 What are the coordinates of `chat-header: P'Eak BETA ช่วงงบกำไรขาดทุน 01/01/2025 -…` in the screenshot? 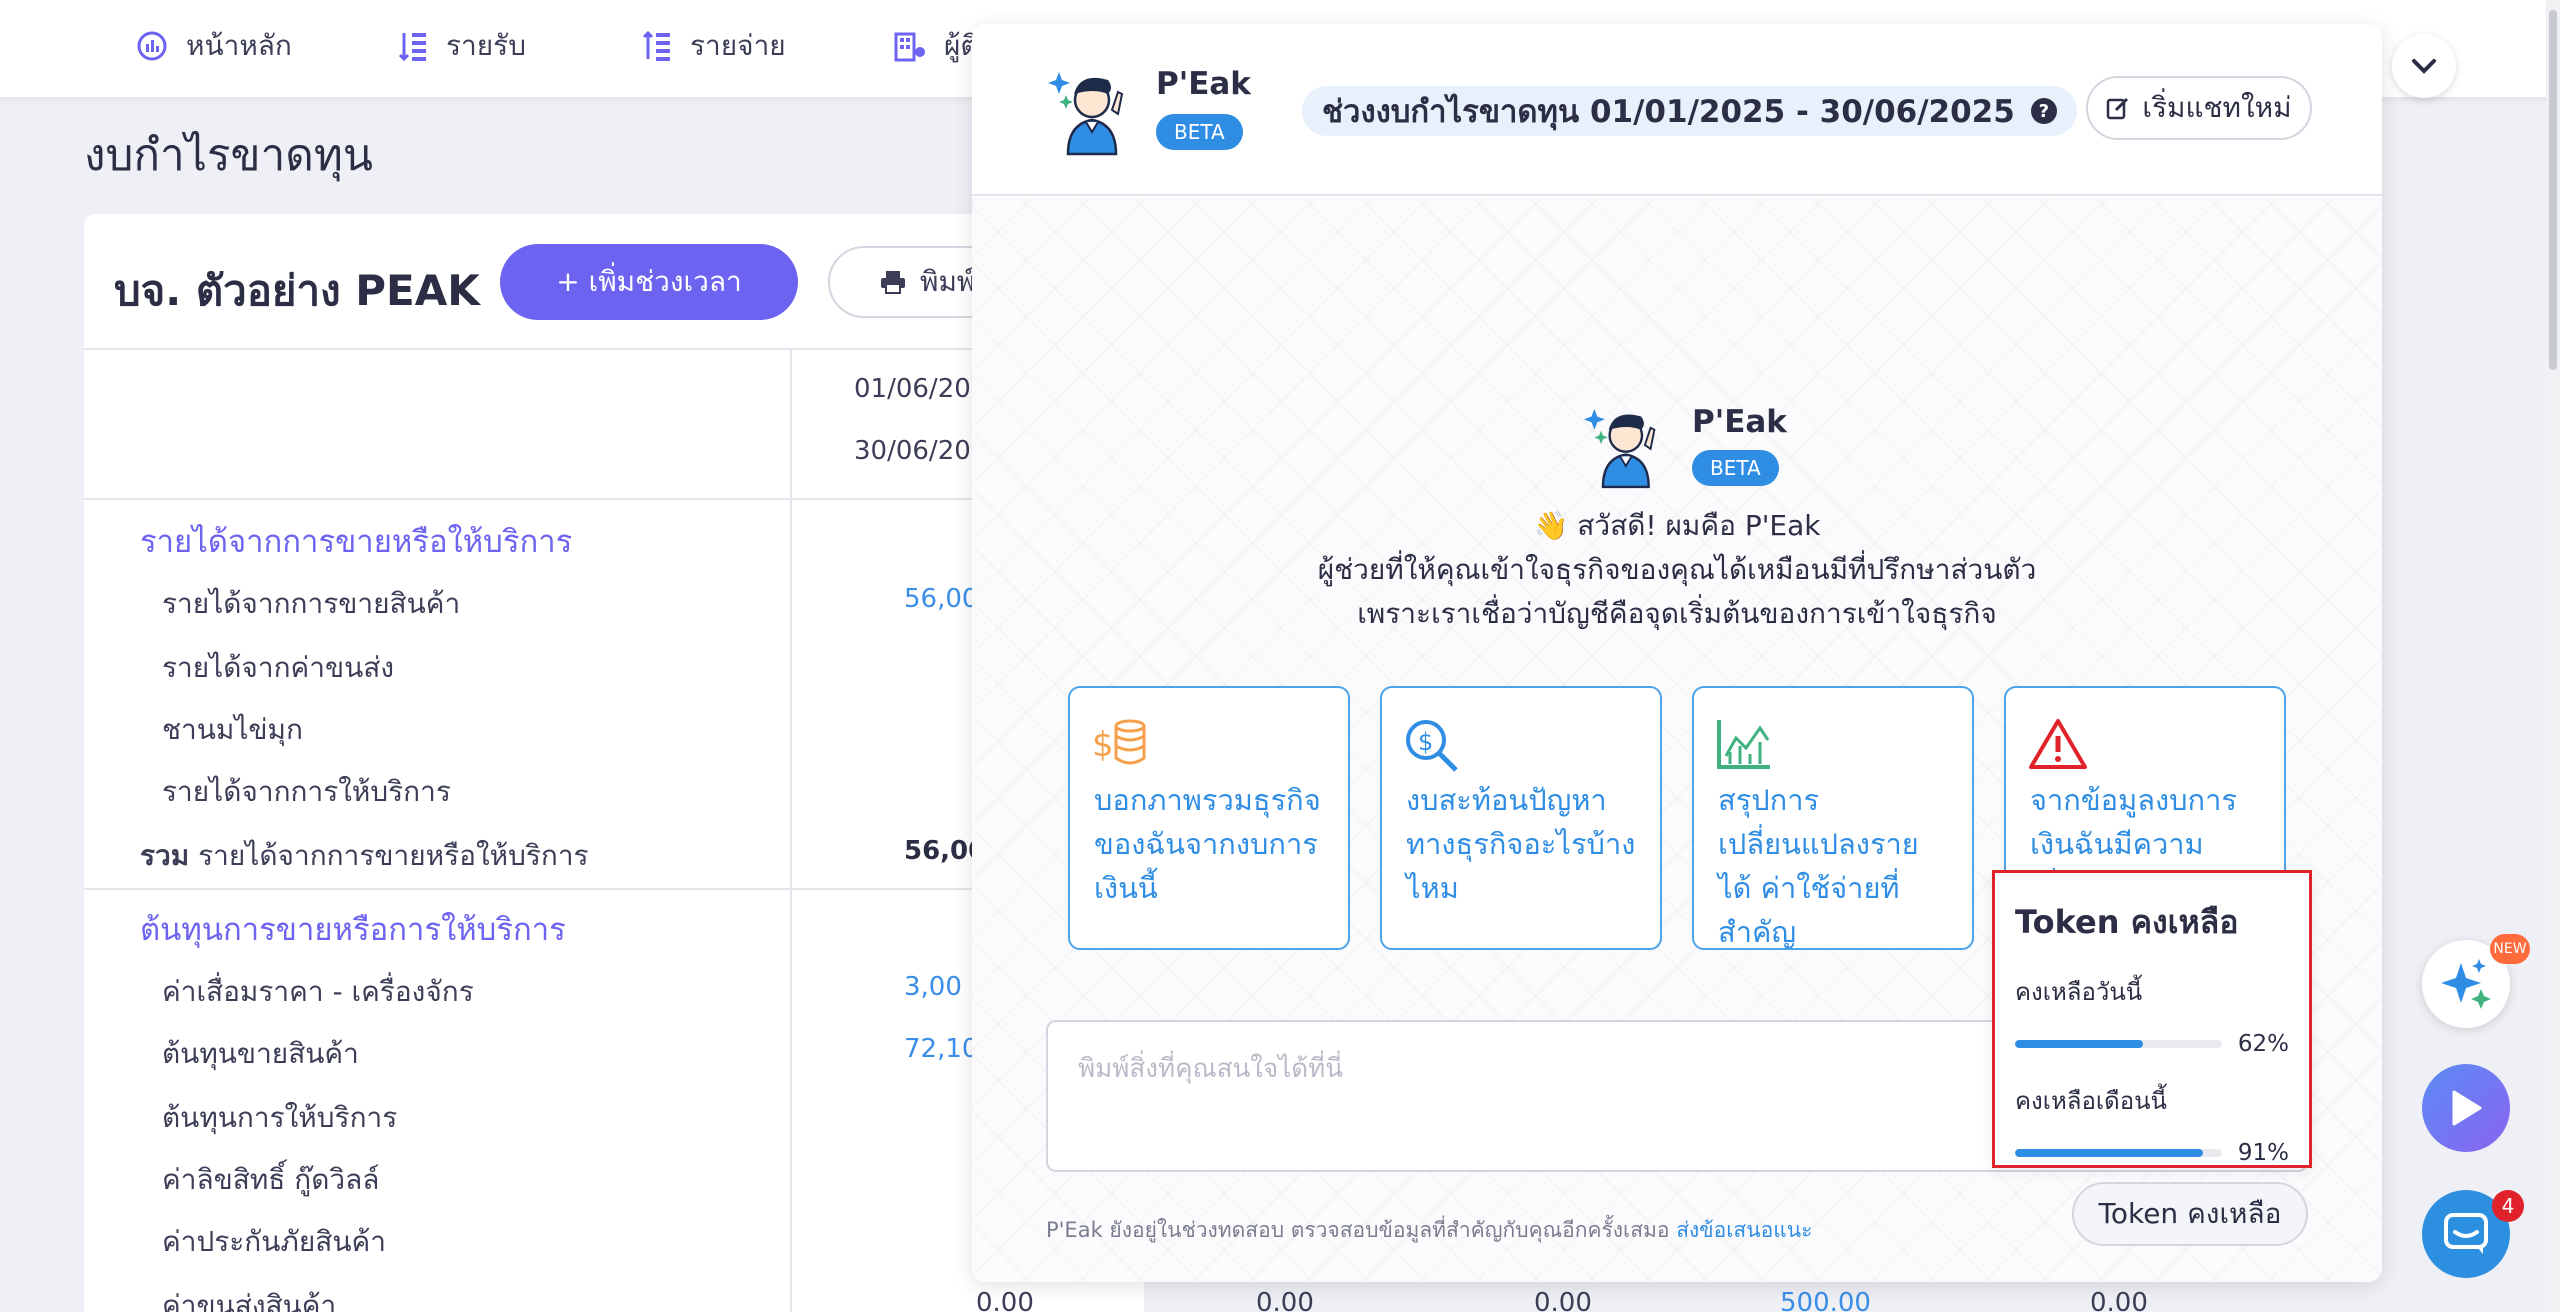 It's located at (1677, 110).